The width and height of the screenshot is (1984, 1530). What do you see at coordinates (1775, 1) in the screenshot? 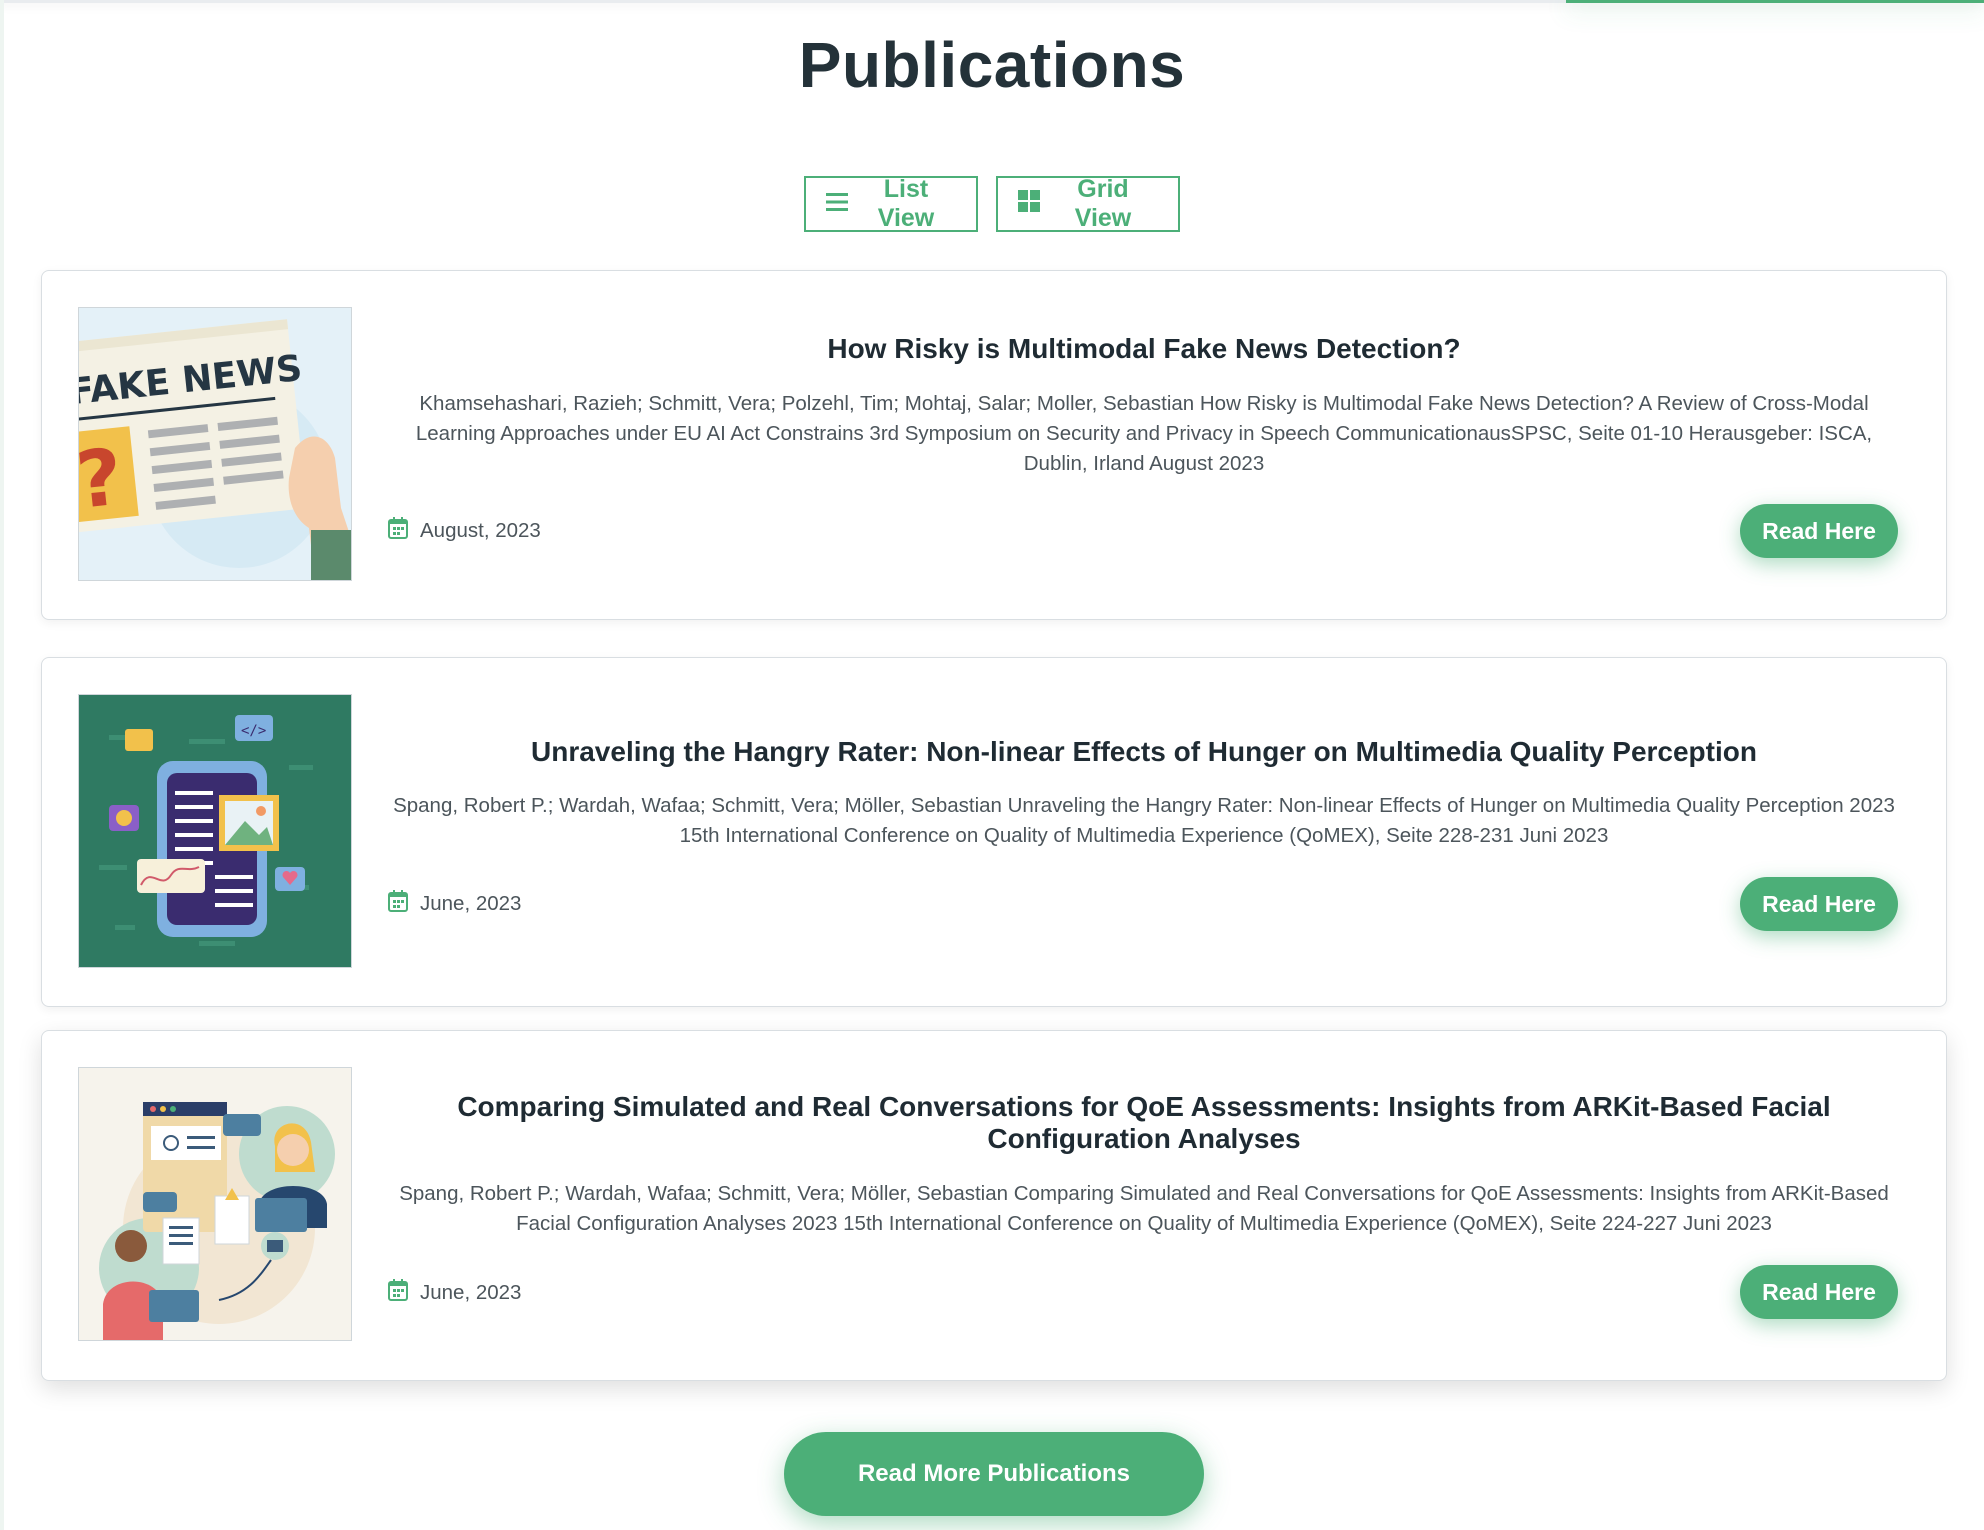
I see `top-accent-bar` at bounding box center [1775, 1].